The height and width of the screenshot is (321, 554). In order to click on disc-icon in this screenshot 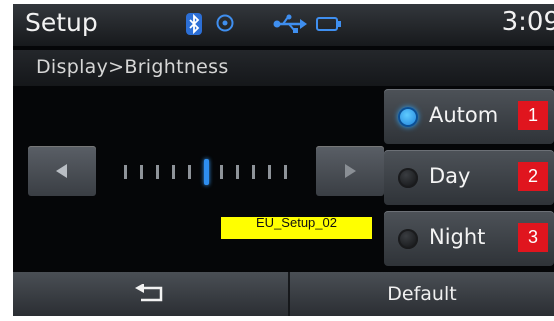, I will do `click(225, 23)`.